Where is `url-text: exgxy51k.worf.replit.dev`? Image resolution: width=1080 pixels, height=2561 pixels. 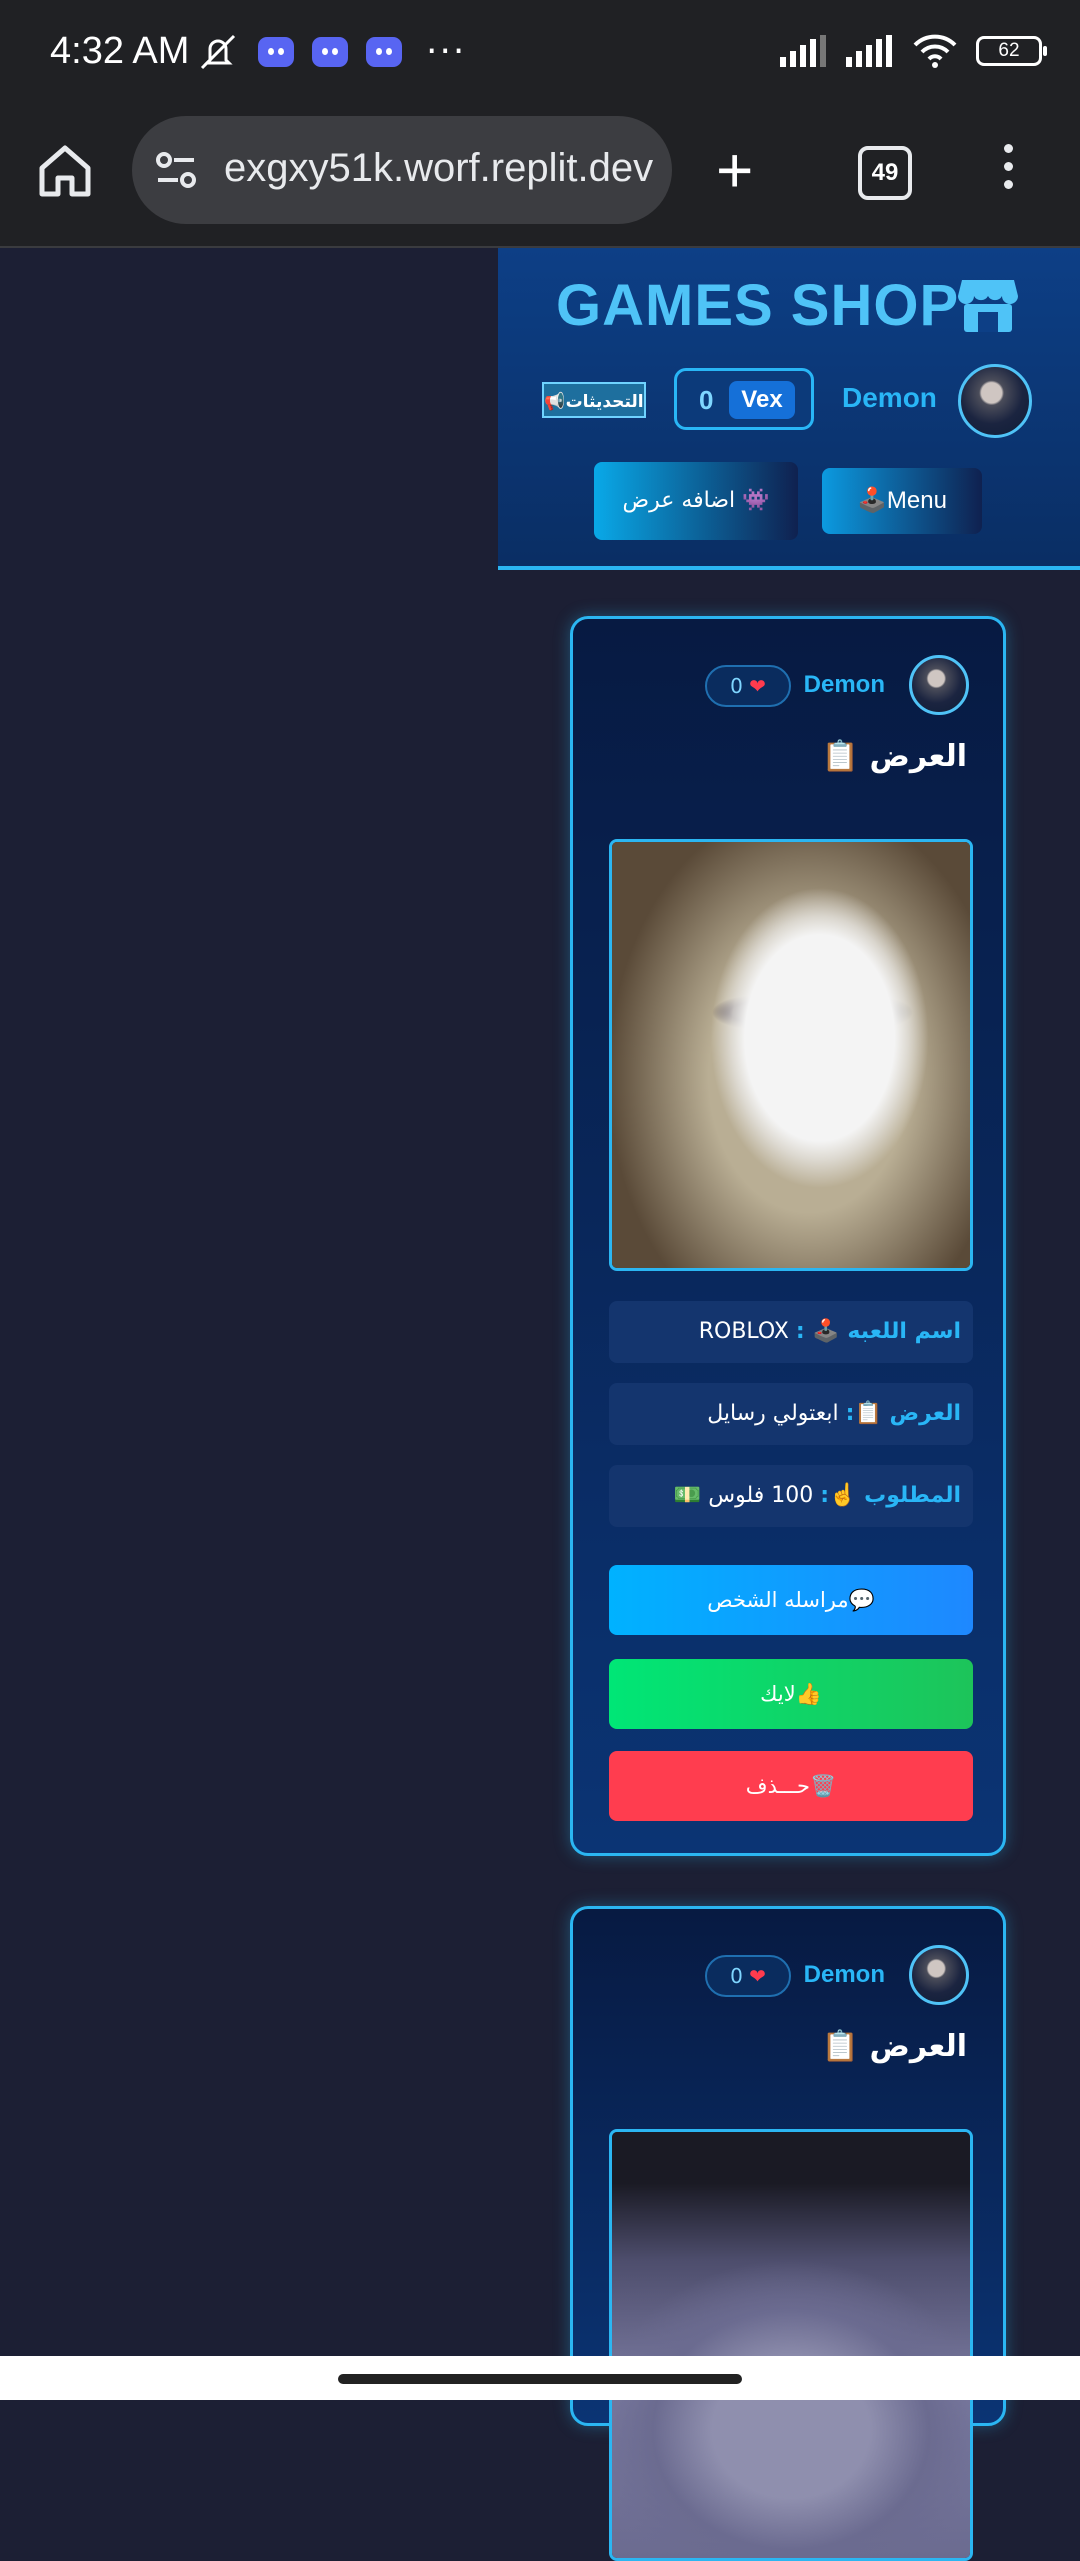
url-text: exgxy51k.worf.replit.dev is located at coordinates (439, 168).